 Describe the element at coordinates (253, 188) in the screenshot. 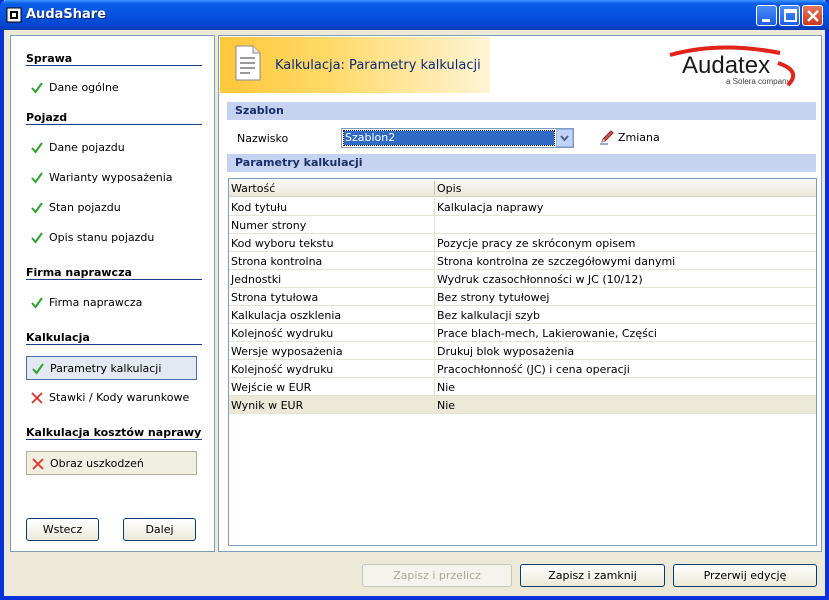

I see `column-header-value: Wartość` at that location.